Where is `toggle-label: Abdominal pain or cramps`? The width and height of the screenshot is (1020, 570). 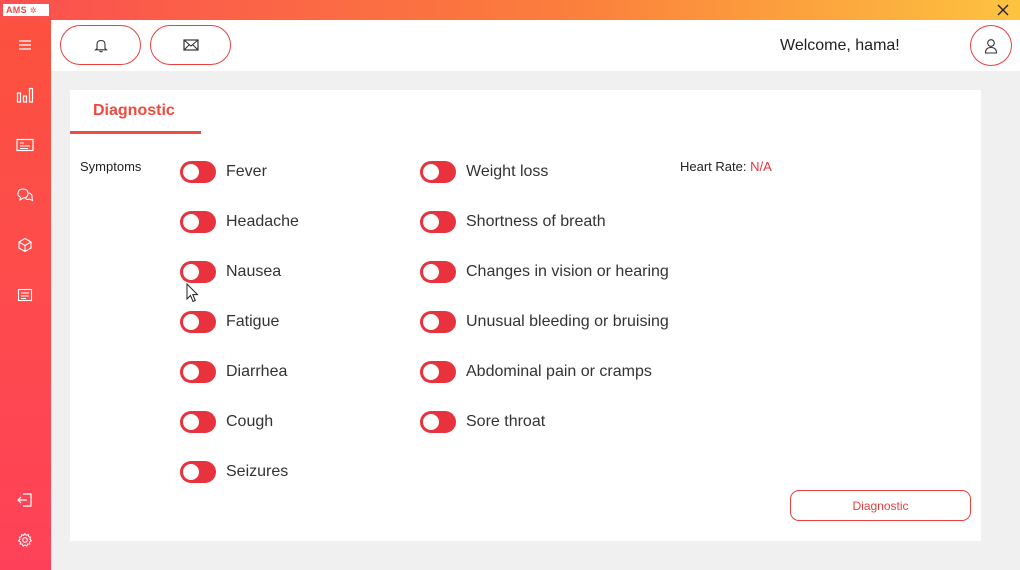
toggle-label: Abdominal pain or cramps is located at coordinates (559, 371).